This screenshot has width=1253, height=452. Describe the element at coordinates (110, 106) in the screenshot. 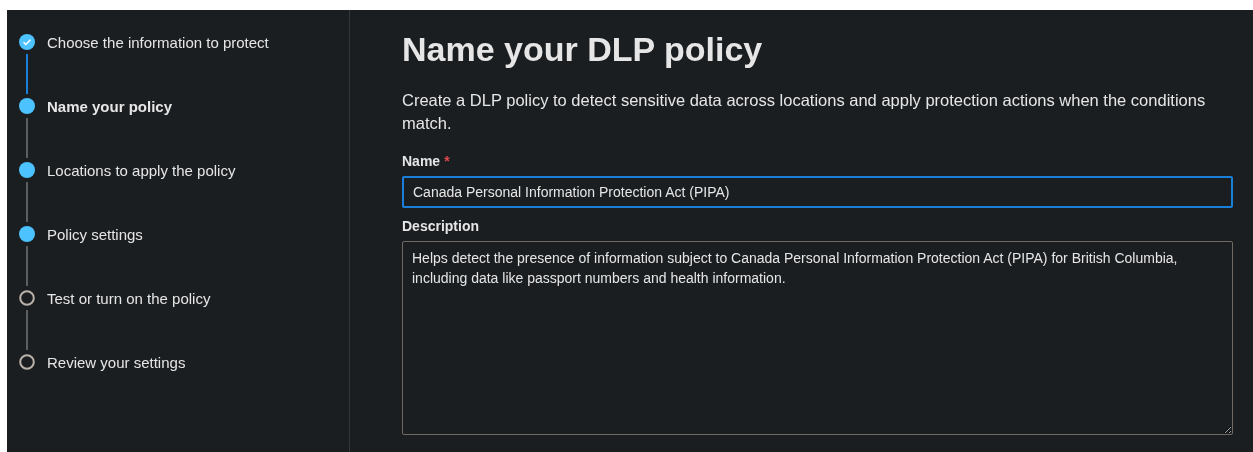

I see `step-label: Name your policy` at that location.